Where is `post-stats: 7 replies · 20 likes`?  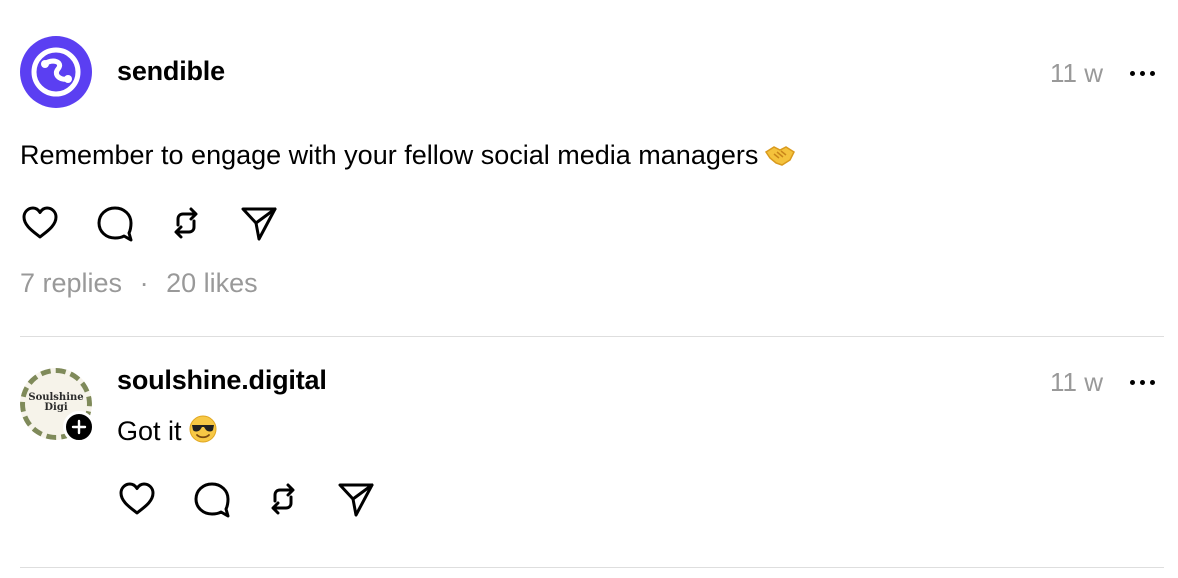 post-stats: 7 replies · 20 likes is located at coordinates (139, 283).